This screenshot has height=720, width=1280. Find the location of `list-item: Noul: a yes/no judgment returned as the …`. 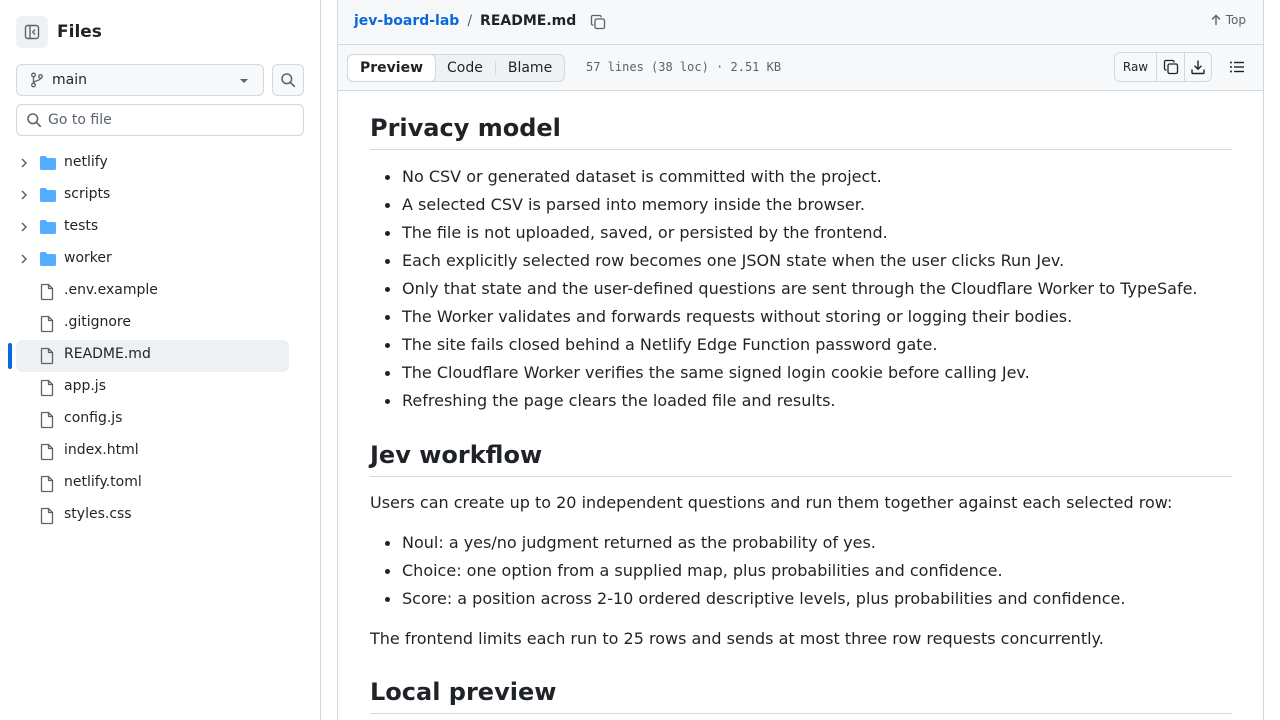

list-item: Noul: a yes/no judgment returned as the … is located at coordinates (801, 543).